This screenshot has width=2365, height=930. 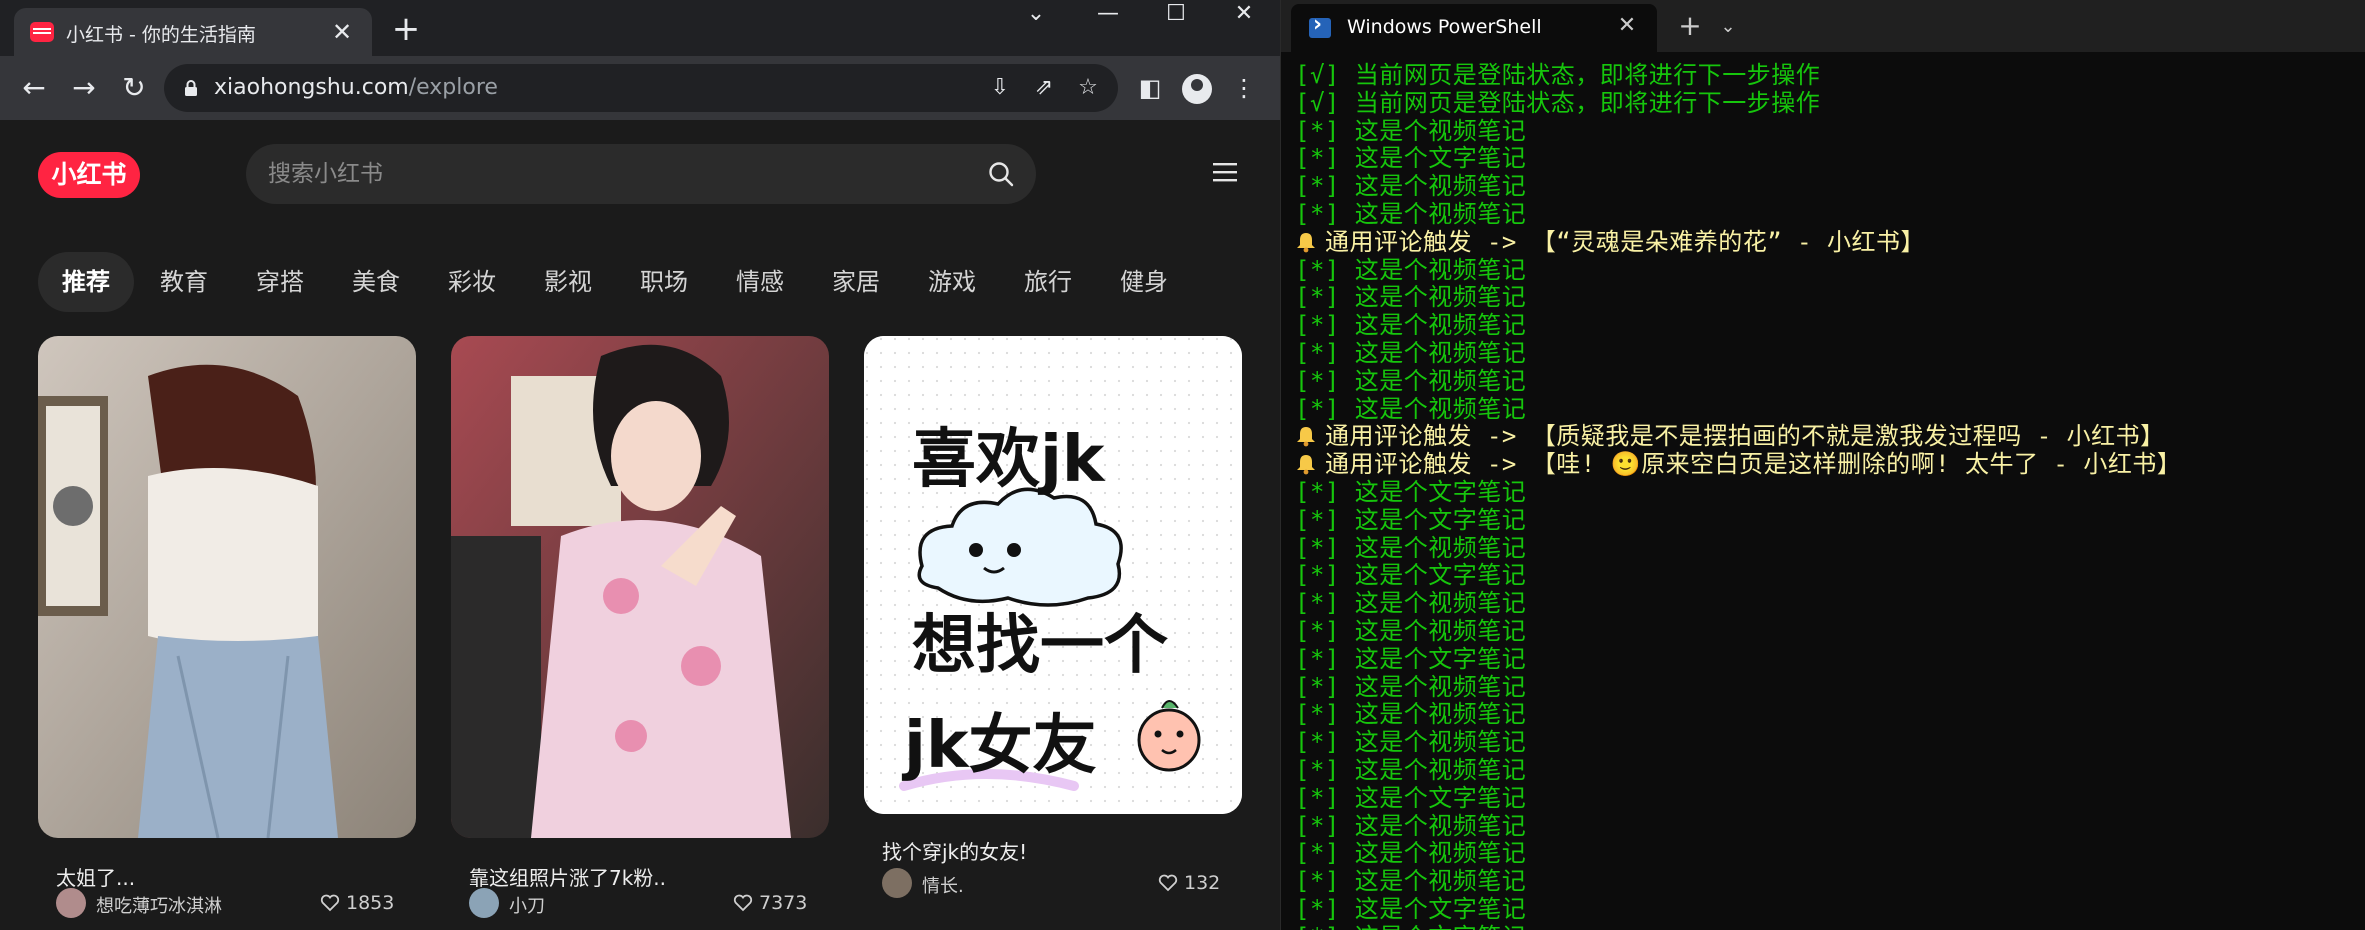 I want to click on note-title: 找个穿jk的女友!, so click(x=954, y=850).